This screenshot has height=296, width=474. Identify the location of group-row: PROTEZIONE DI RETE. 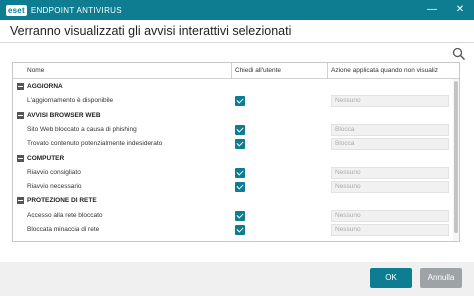
(233, 201).